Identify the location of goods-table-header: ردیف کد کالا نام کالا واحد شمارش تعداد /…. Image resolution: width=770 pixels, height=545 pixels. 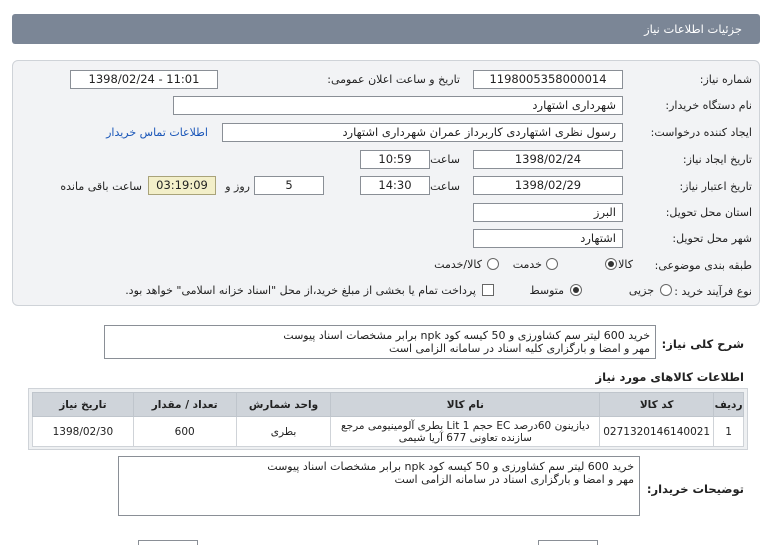
(388, 404).